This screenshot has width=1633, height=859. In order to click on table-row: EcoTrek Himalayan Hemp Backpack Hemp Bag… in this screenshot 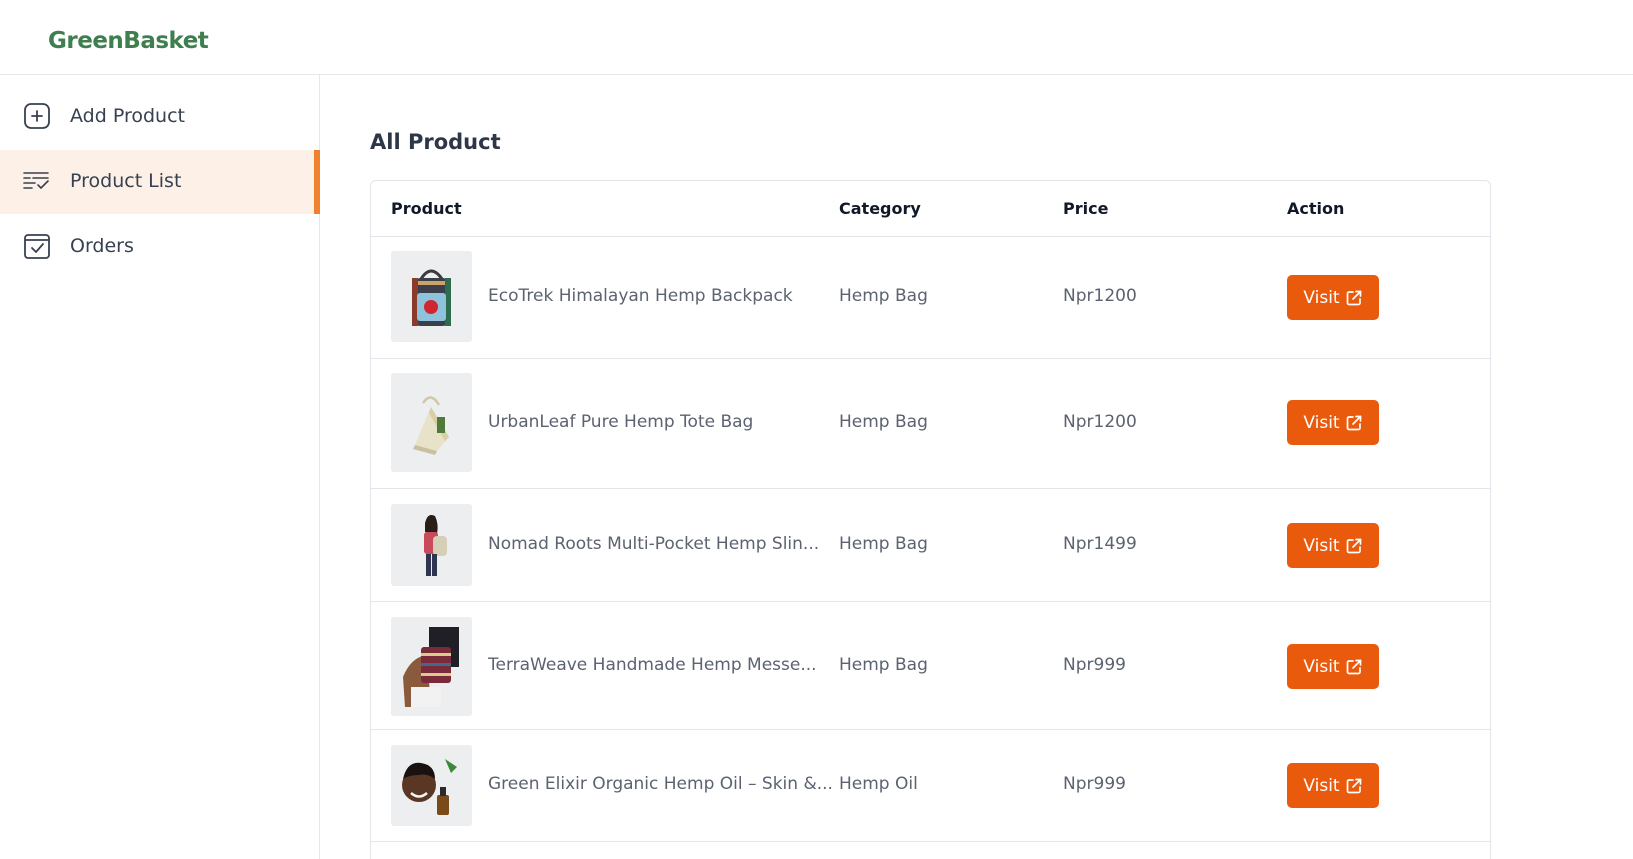, I will do `click(930, 298)`.